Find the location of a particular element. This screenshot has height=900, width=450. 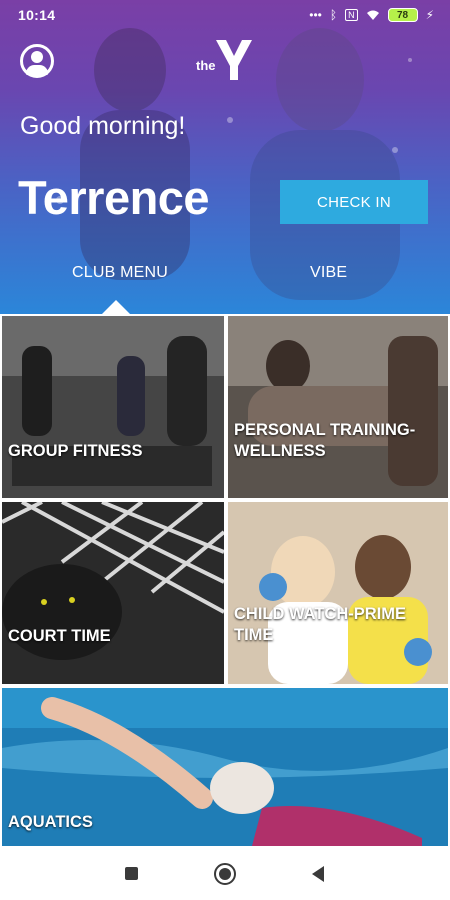

tile-personal-training: PERSONAL TRAINING-WELLNESS is located at coordinates (338, 407).